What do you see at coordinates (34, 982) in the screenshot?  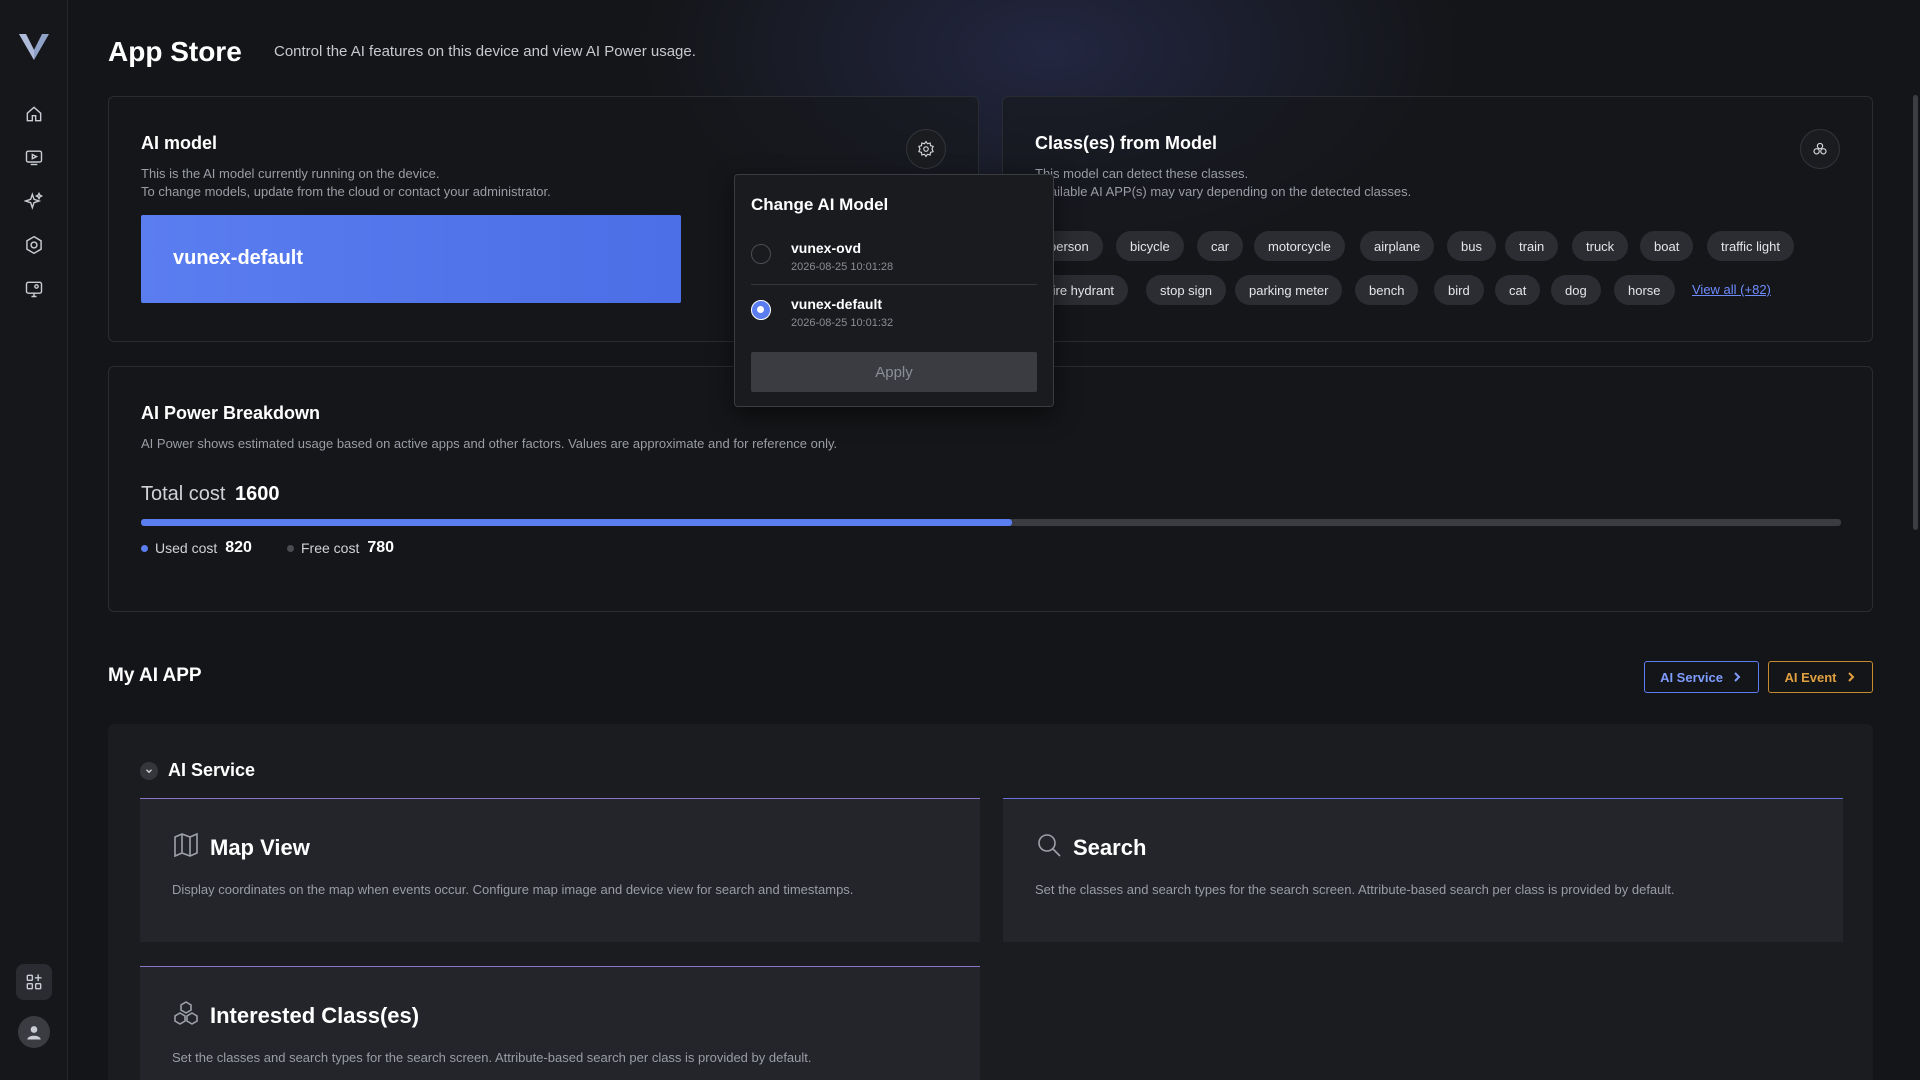 I see `apps-icon` at bounding box center [34, 982].